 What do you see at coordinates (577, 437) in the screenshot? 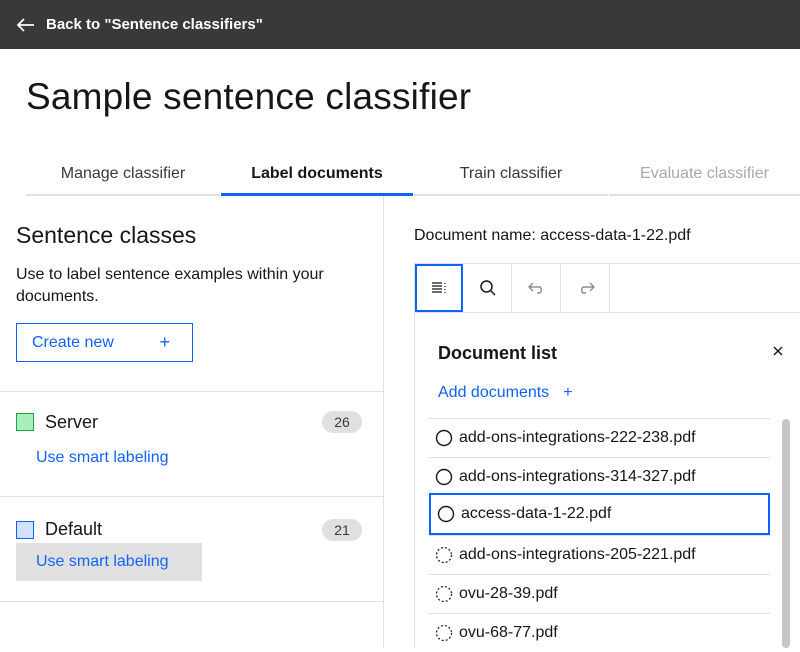
I see `document-item-name: add-ons-integrations-222-238.pdf` at bounding box center [577, 437].